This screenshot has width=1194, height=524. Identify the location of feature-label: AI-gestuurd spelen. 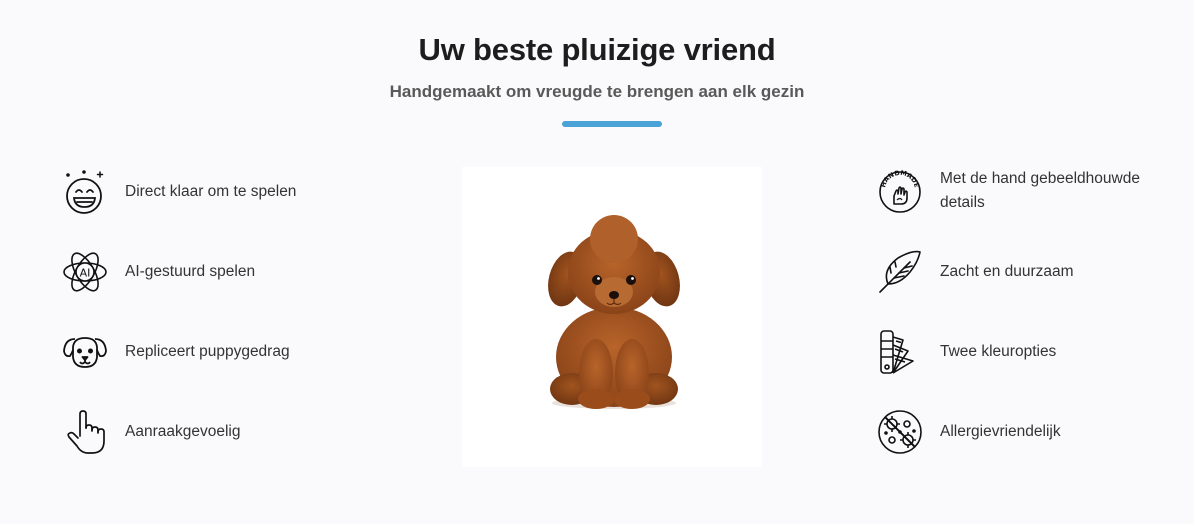
(190, 271).